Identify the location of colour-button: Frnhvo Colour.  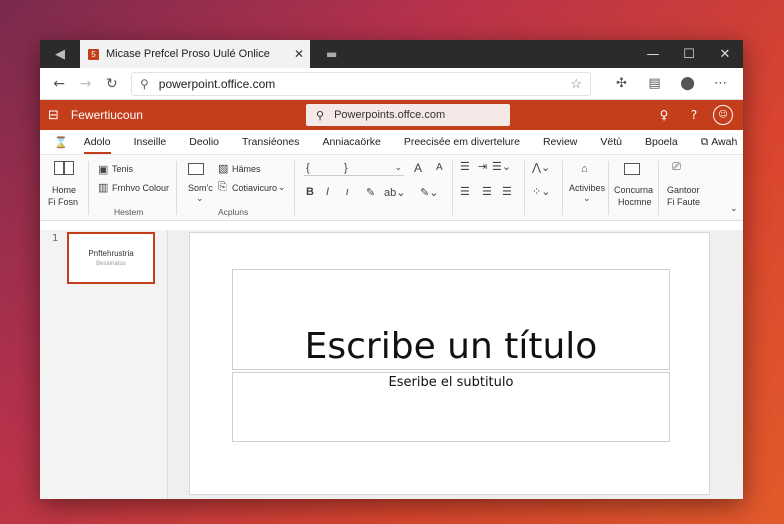
(140, 188).